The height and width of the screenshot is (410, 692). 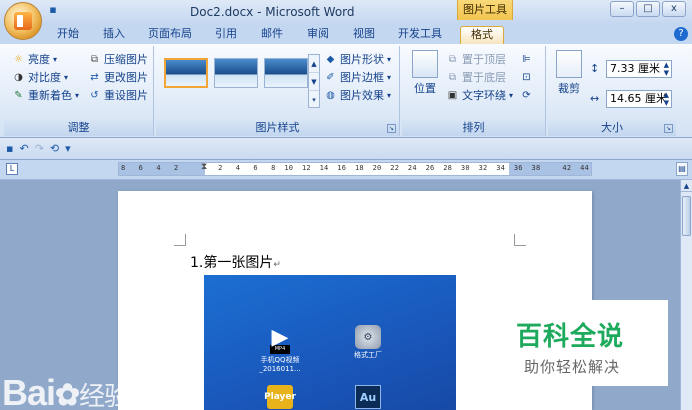 I want to click on position-label: 位置, so click(x=425, y=88).